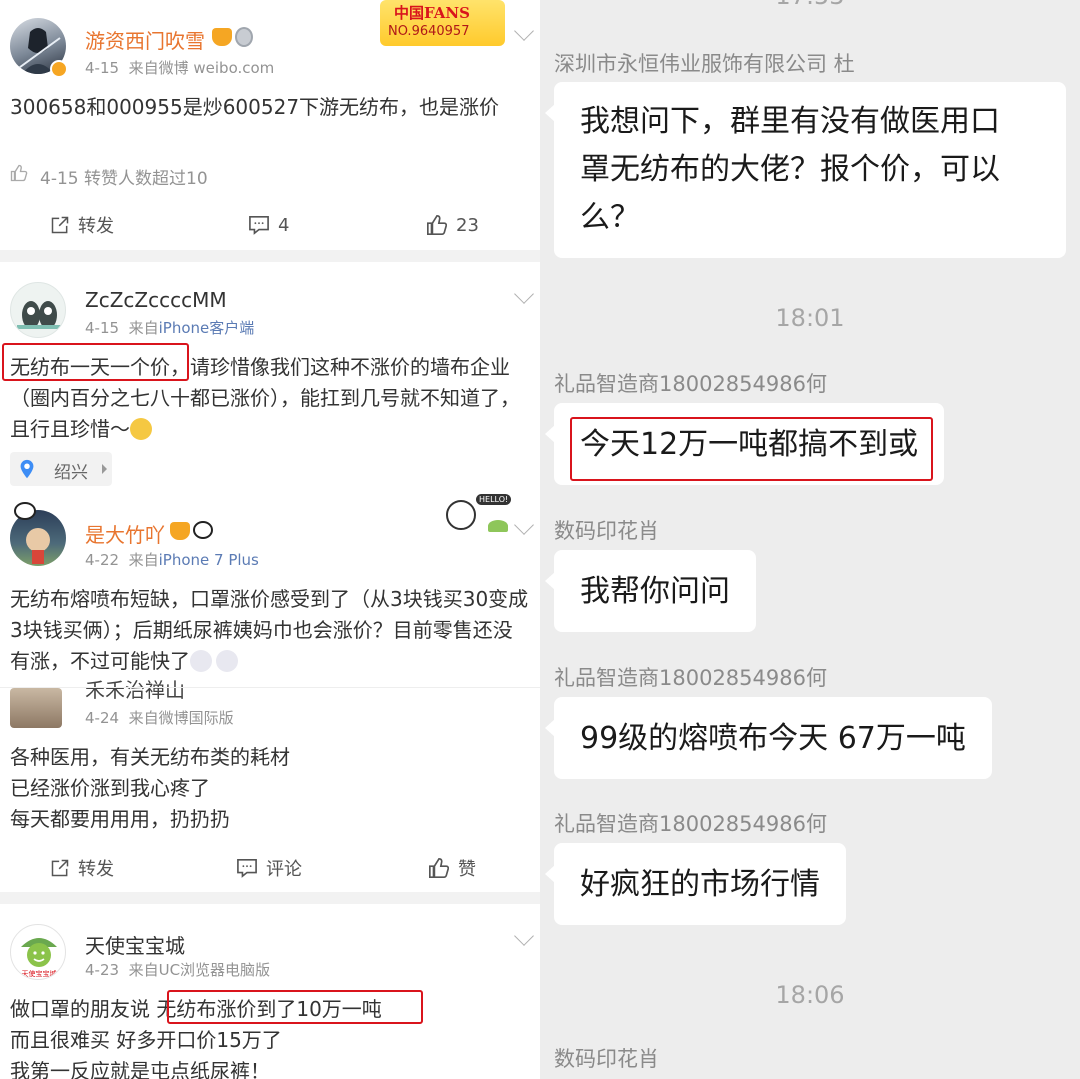 The width and height of the screenshot is (1080, 1079). I want to click on chat-timestamp: 17:53, so click(810, 5).